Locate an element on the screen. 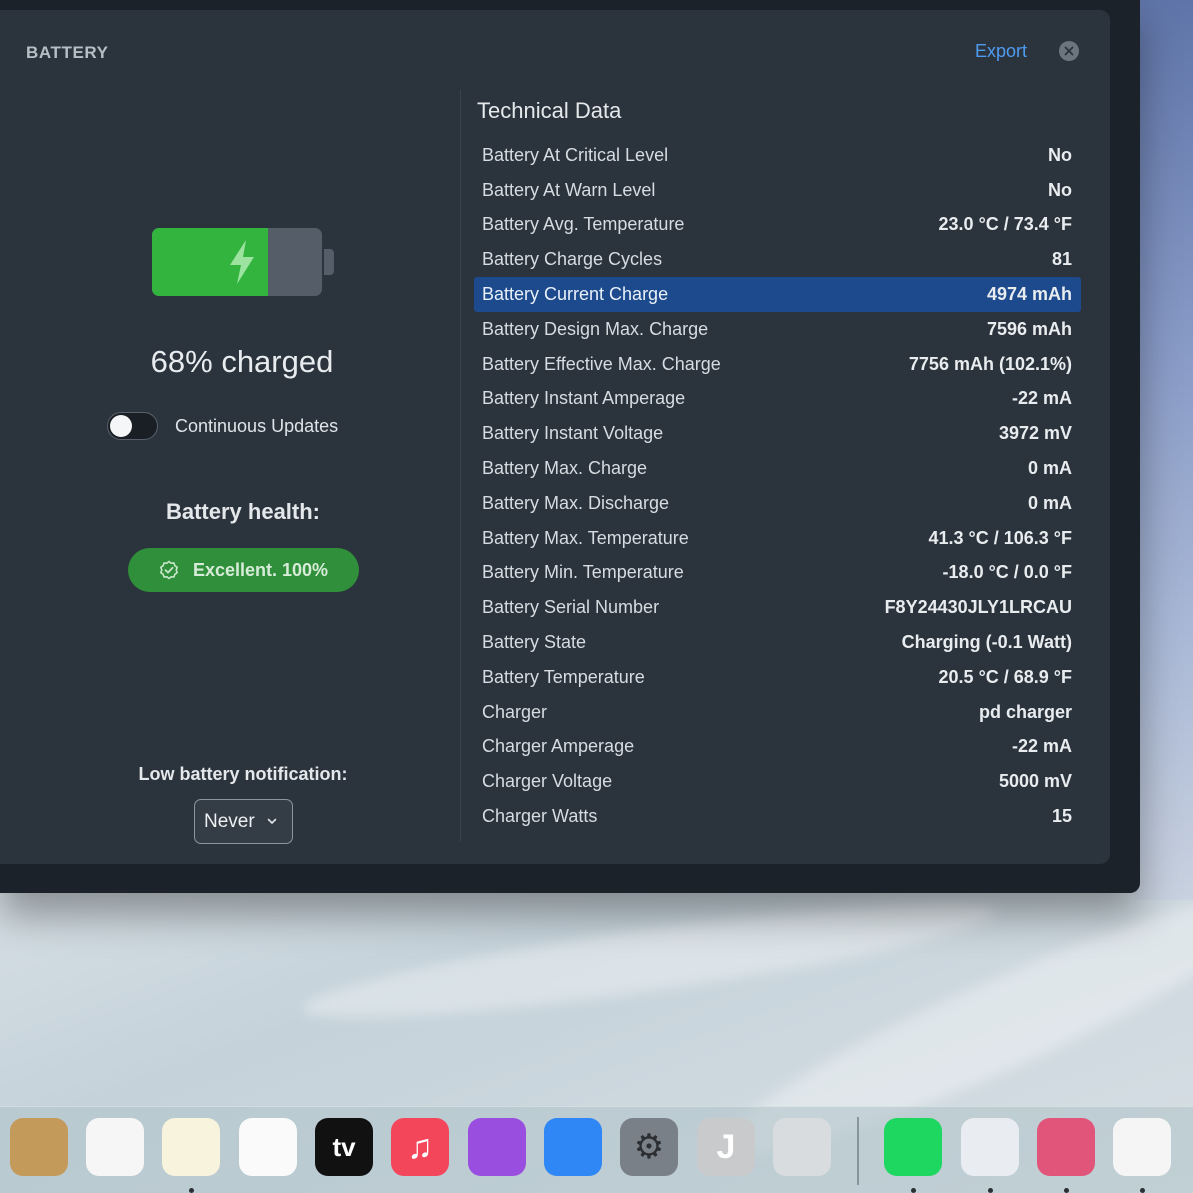 The image size is (1193, 1193). row-value: -22 mA is located at coordinates (1041, 398).